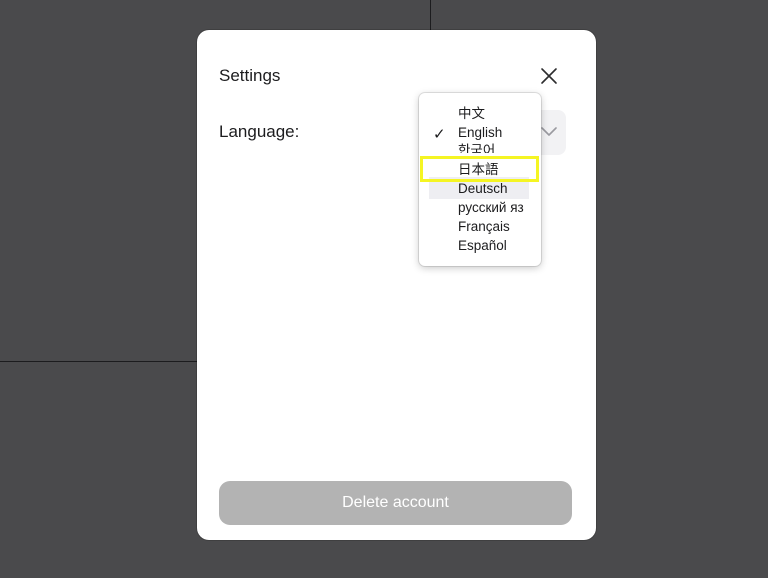 This screenshot has height=578, width=768. Describe the element at coordinates (484, 226) in the screenshot. I see `language-option-french: Français` at that location.